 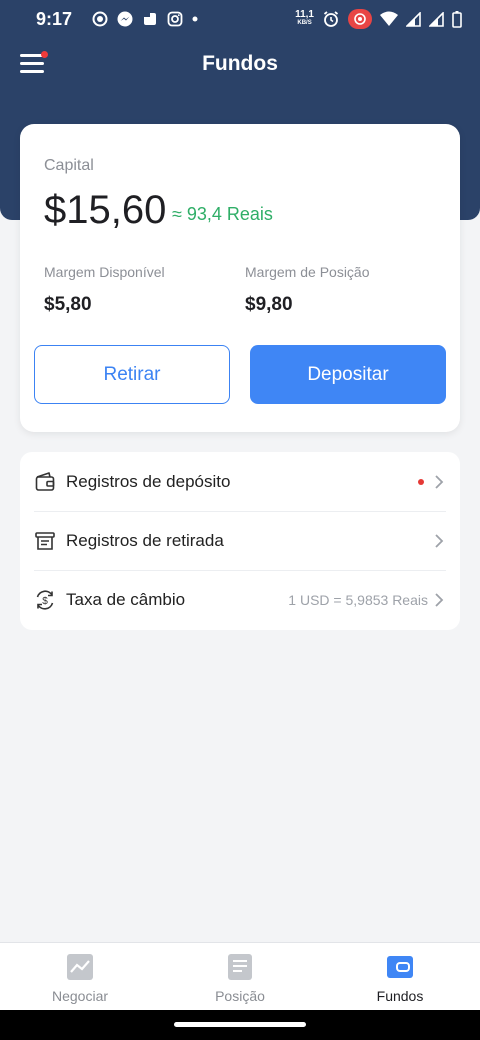 I want to click on signal-icon, so click(x=413, y=19).